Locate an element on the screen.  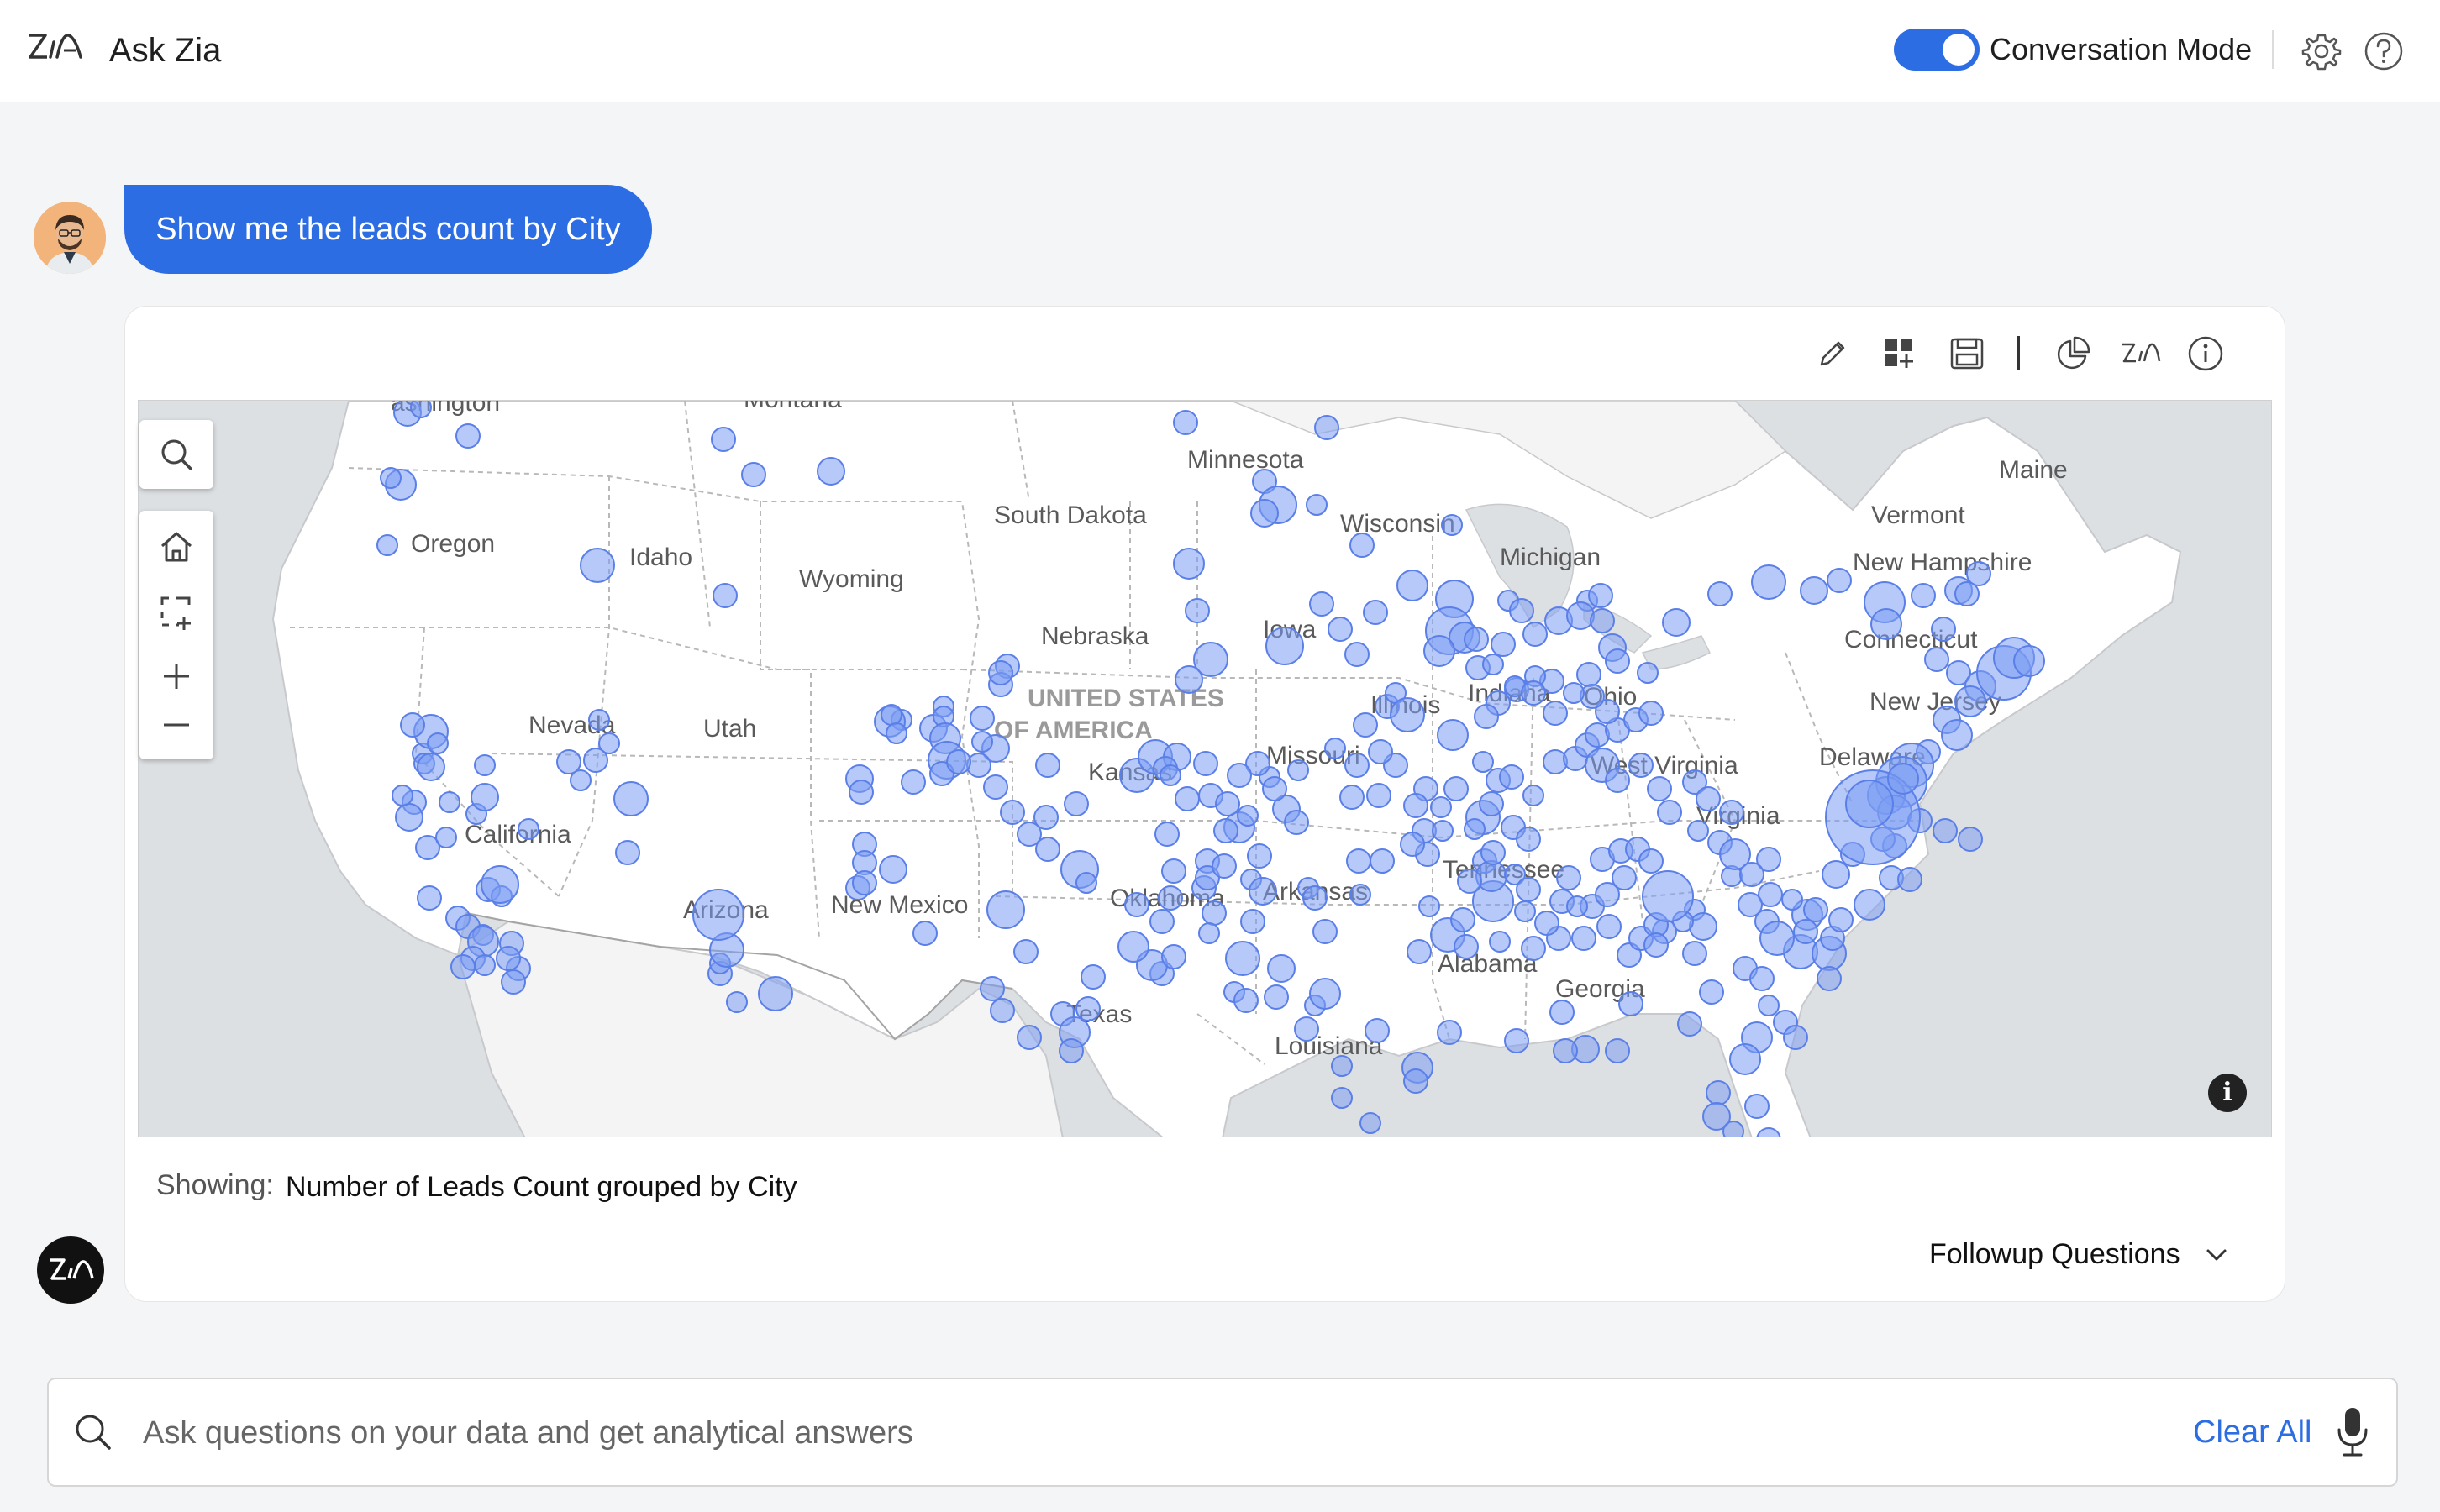
search-icon is located at coordinates (176, 454).